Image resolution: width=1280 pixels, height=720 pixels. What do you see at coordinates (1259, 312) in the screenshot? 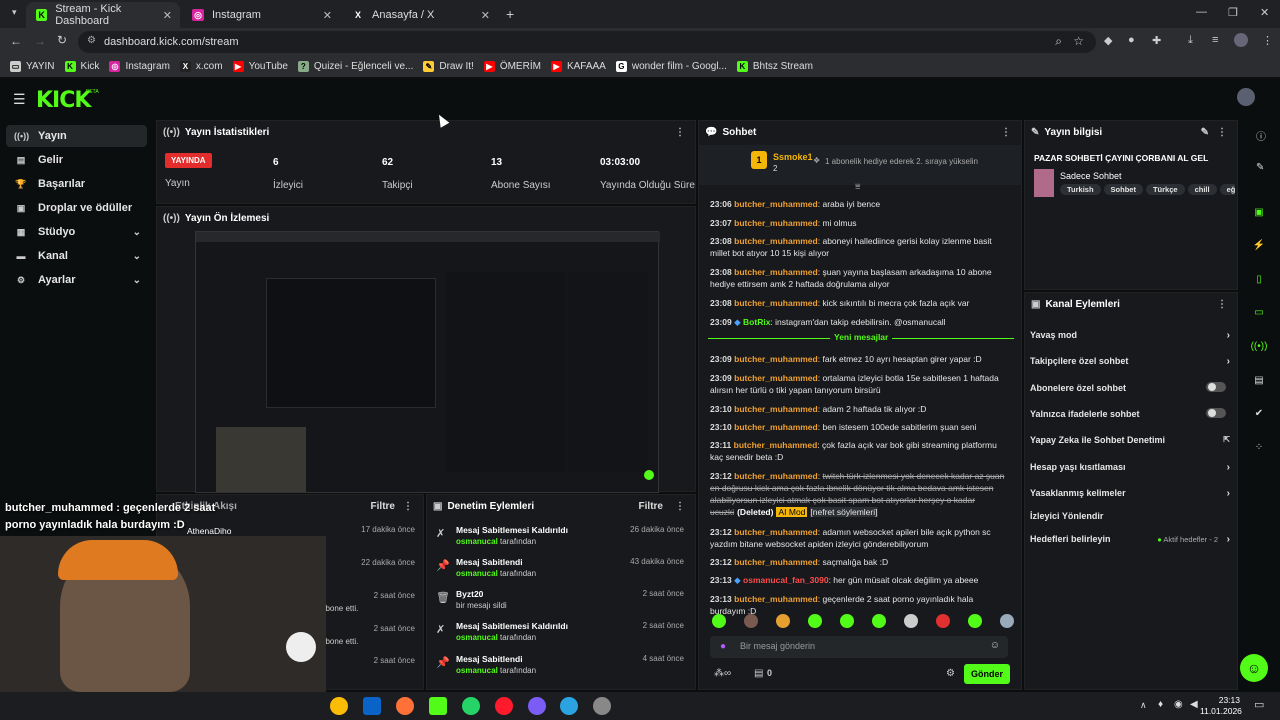
I see `chat-icon: ▭` at bounding box center [1259, 312].